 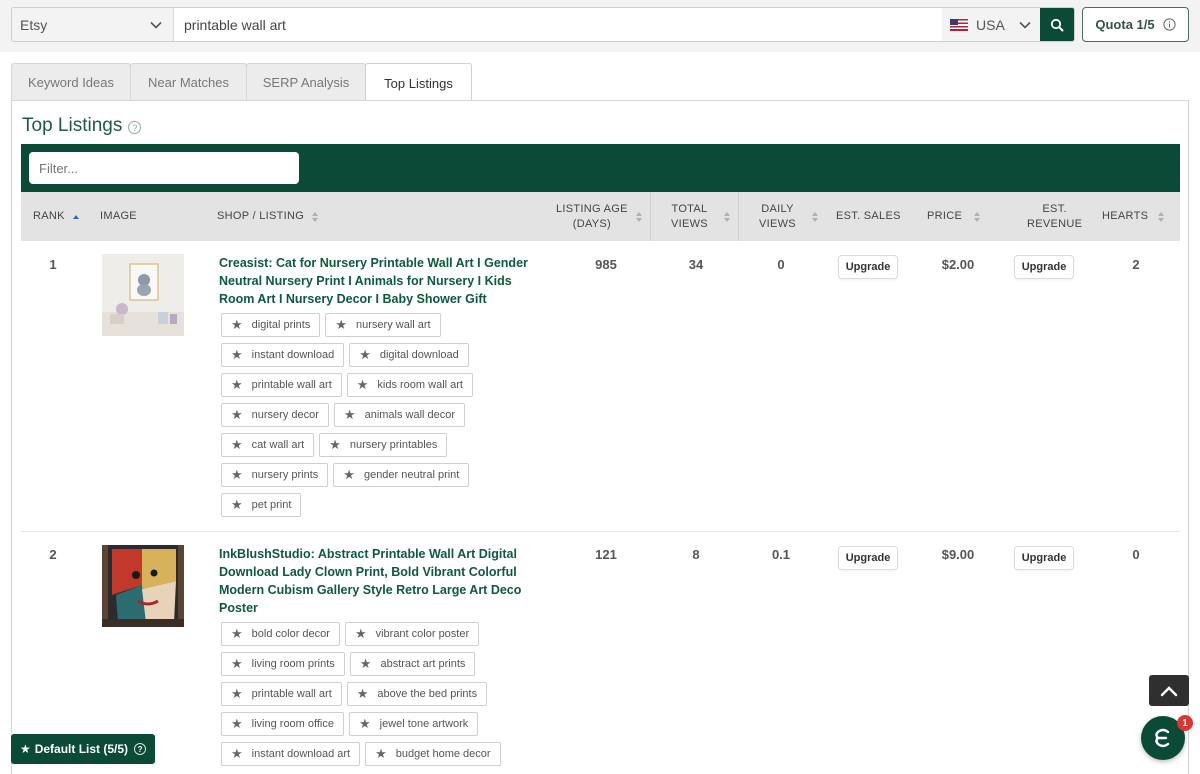 I want to click on column-label: SHOP / LISTING, so click(x=261, y=216).